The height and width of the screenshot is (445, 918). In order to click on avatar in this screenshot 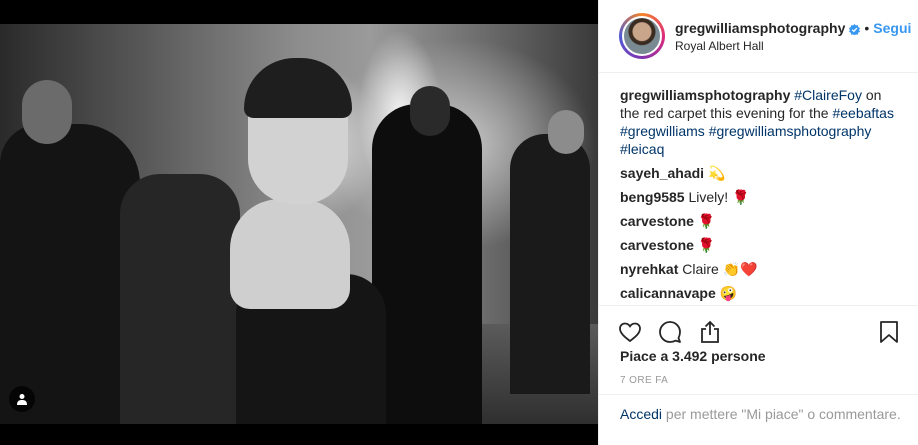, I will do `click(642, 36)`.